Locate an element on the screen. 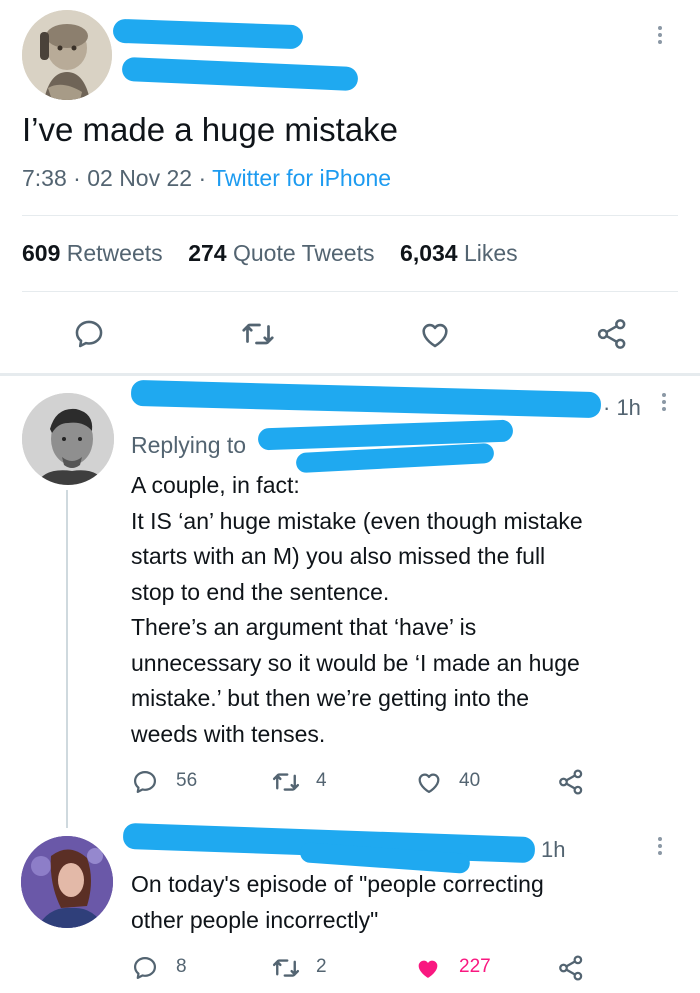 This screenshot has width=700, height=993. retweets-label: Retweets is located at coordinates (114, 253).